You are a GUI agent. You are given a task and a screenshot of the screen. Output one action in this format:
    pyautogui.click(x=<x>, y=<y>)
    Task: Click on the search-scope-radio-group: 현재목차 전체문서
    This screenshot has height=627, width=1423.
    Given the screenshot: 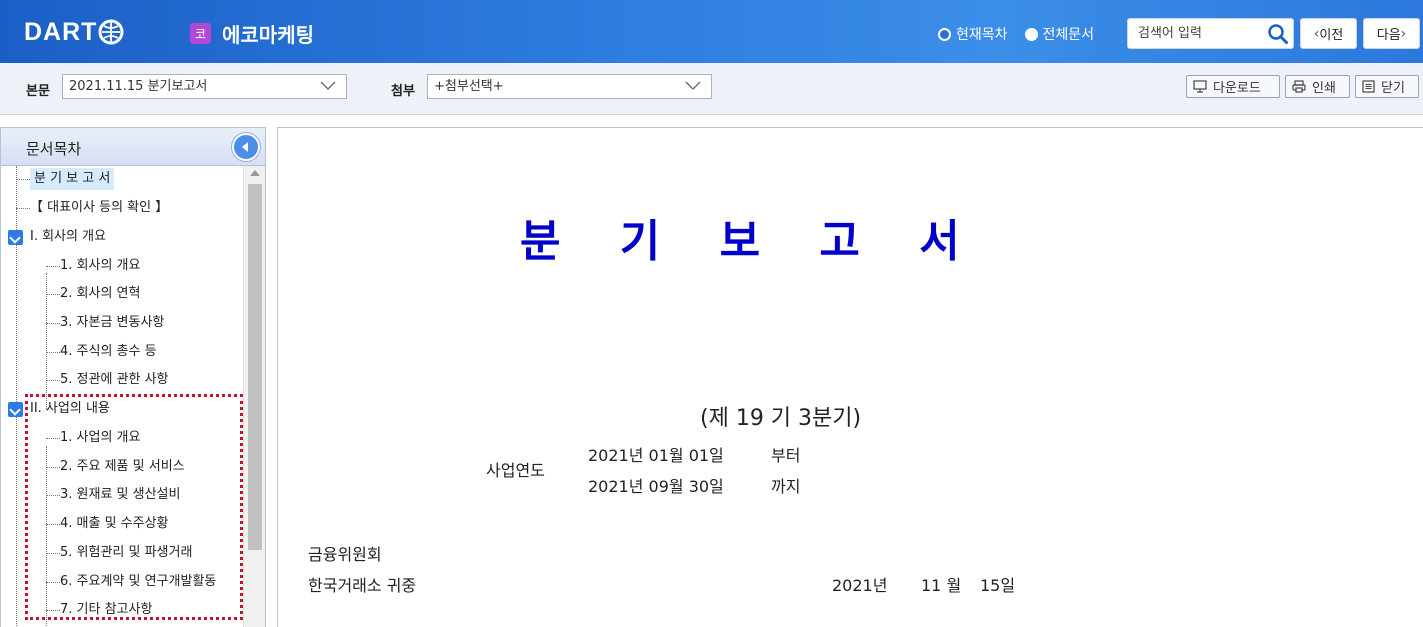 What is the action you would take?
    pyautogui.click(x=1024, y=34)
    